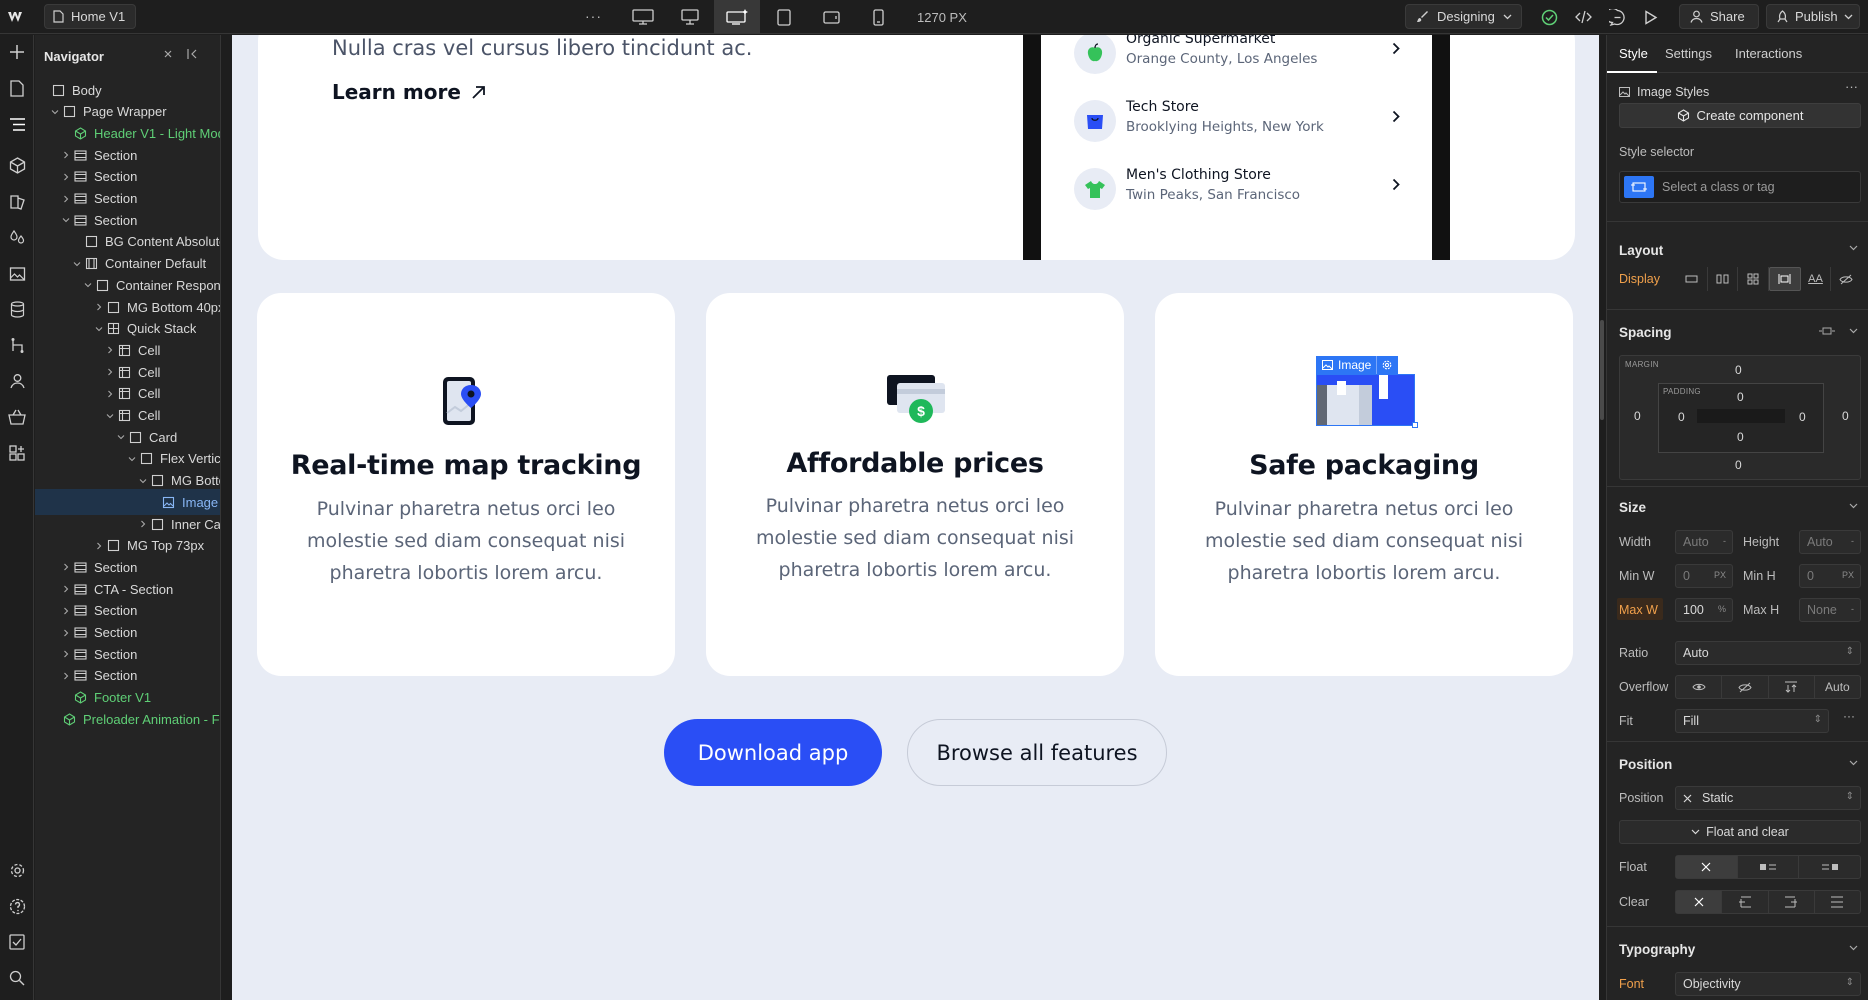  What do you see at coordinates (1681, 417) in the screenshot?
I see `padding-left-value: 0` at bounding box center [1681, 417].